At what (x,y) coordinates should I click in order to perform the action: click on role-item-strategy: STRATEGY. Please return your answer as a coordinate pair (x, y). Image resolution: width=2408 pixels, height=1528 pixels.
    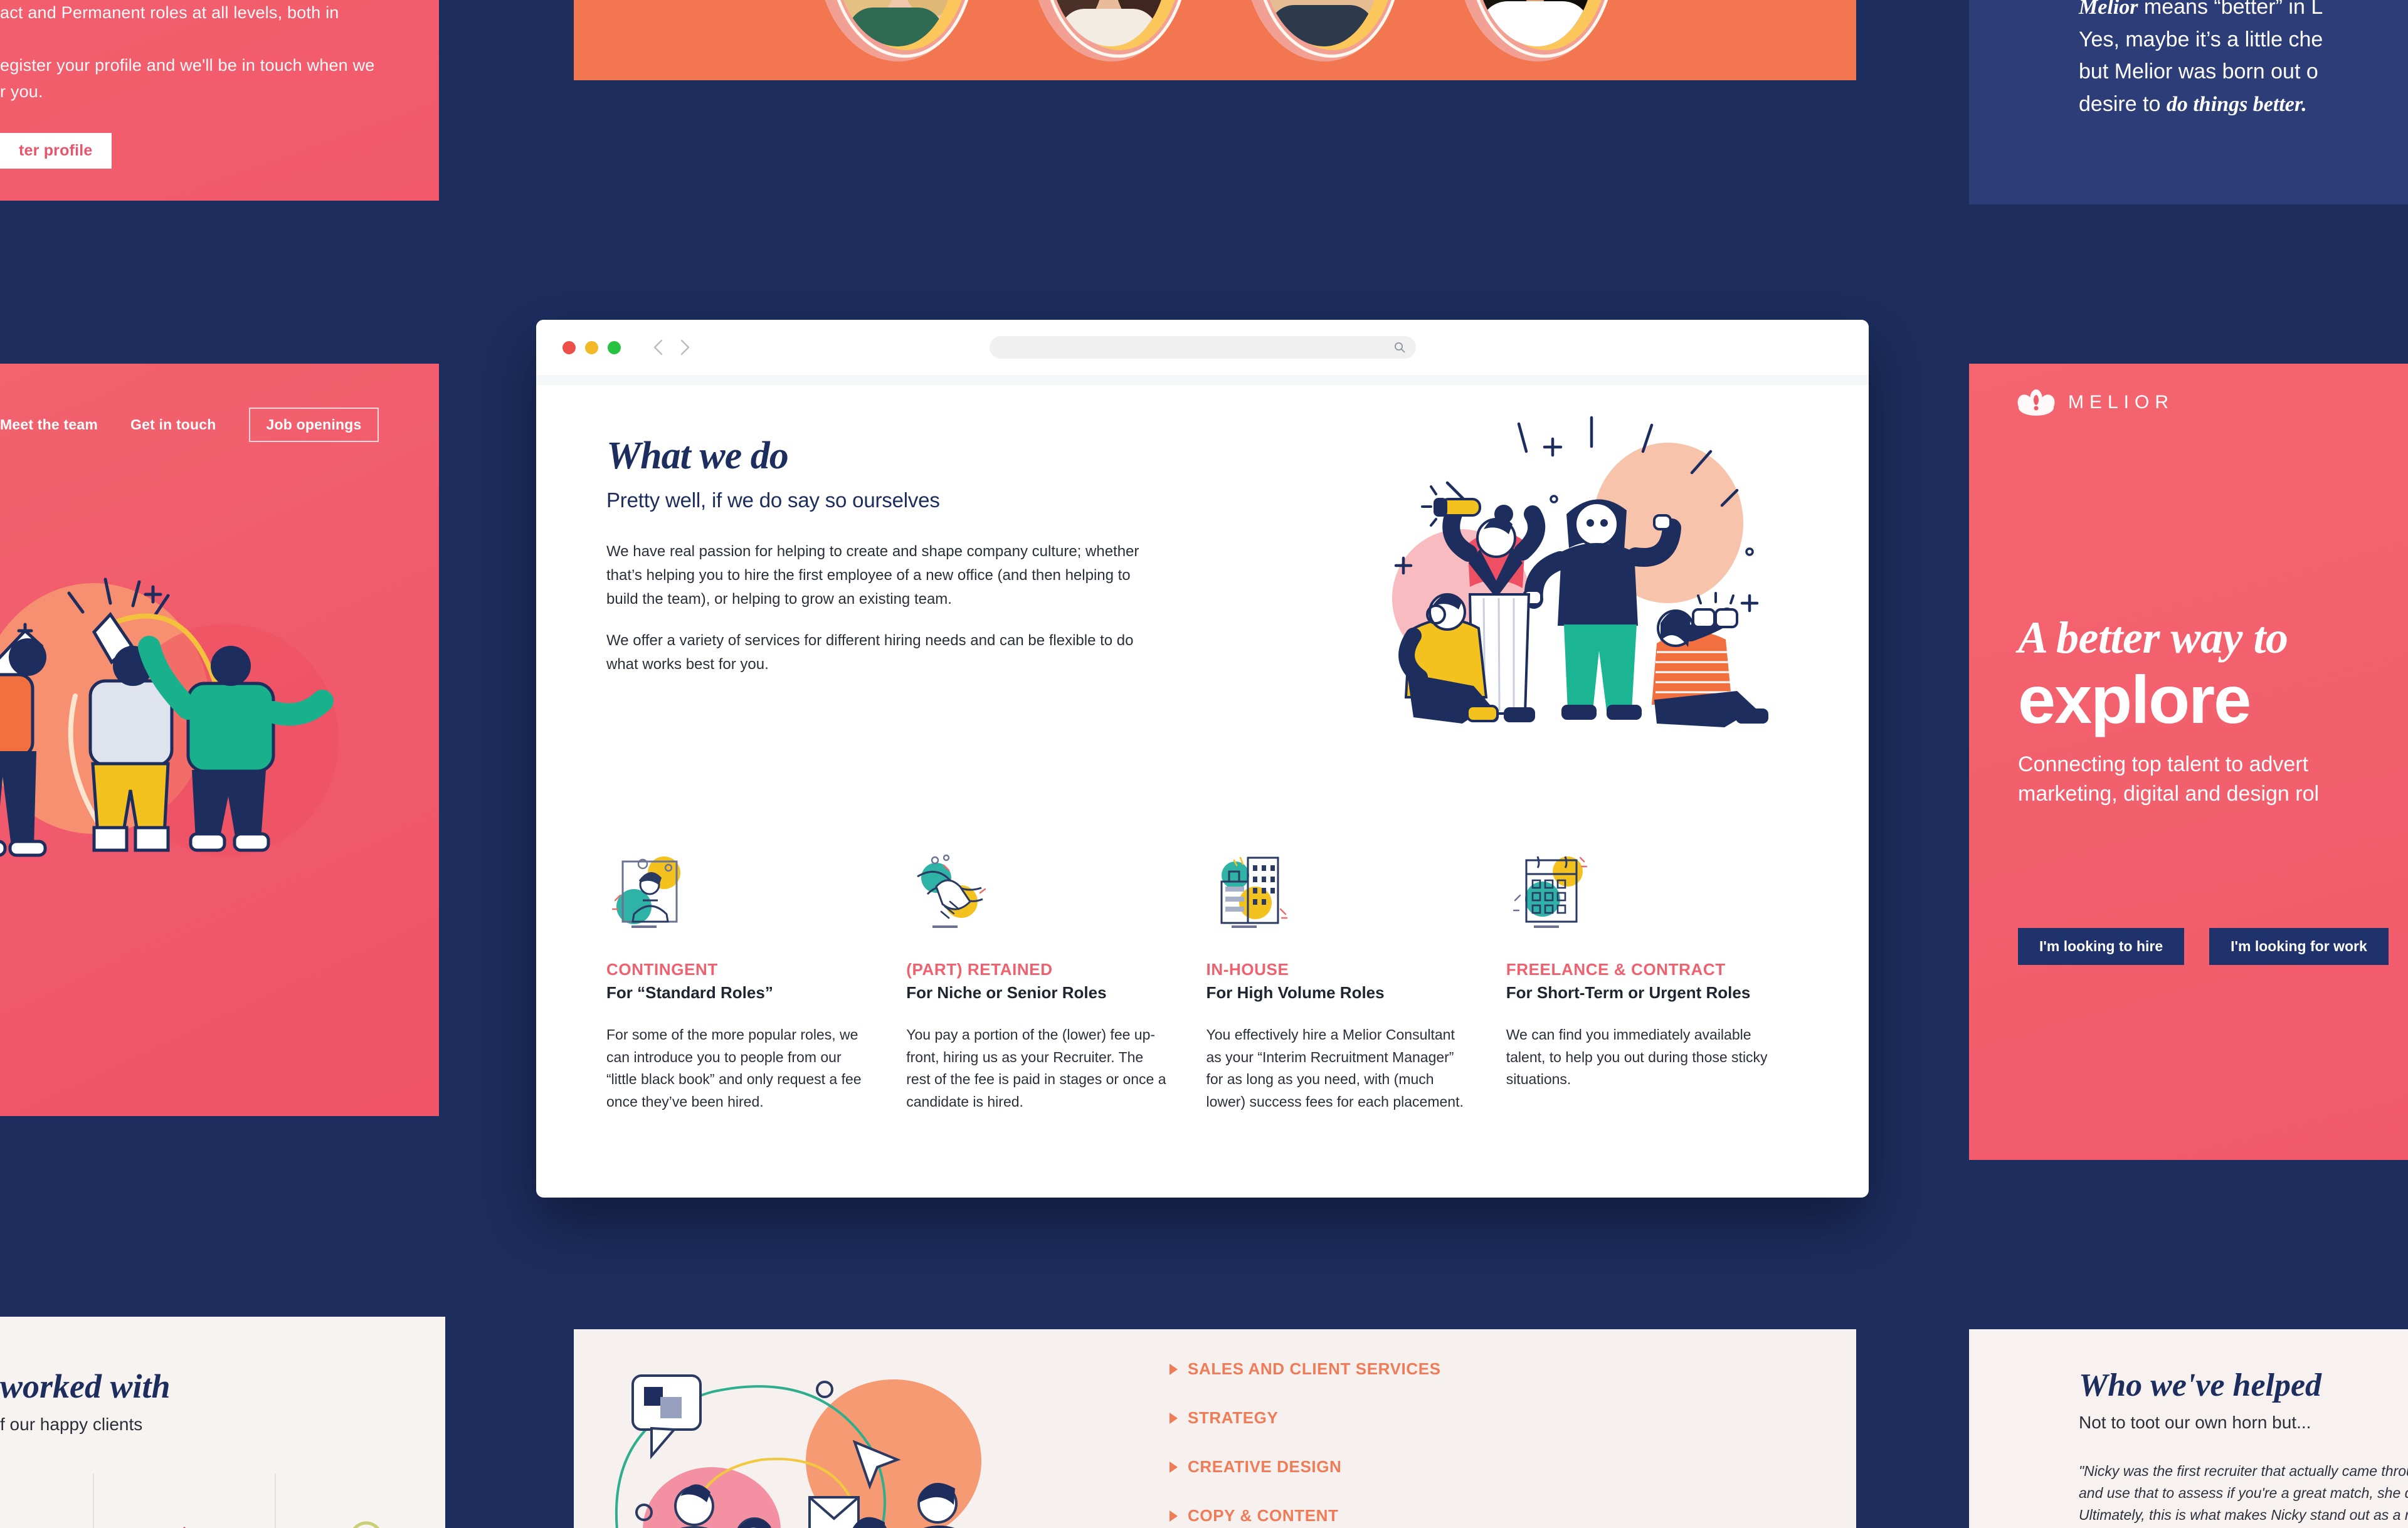
    Looking at the image, I should click on (1305, 1418).